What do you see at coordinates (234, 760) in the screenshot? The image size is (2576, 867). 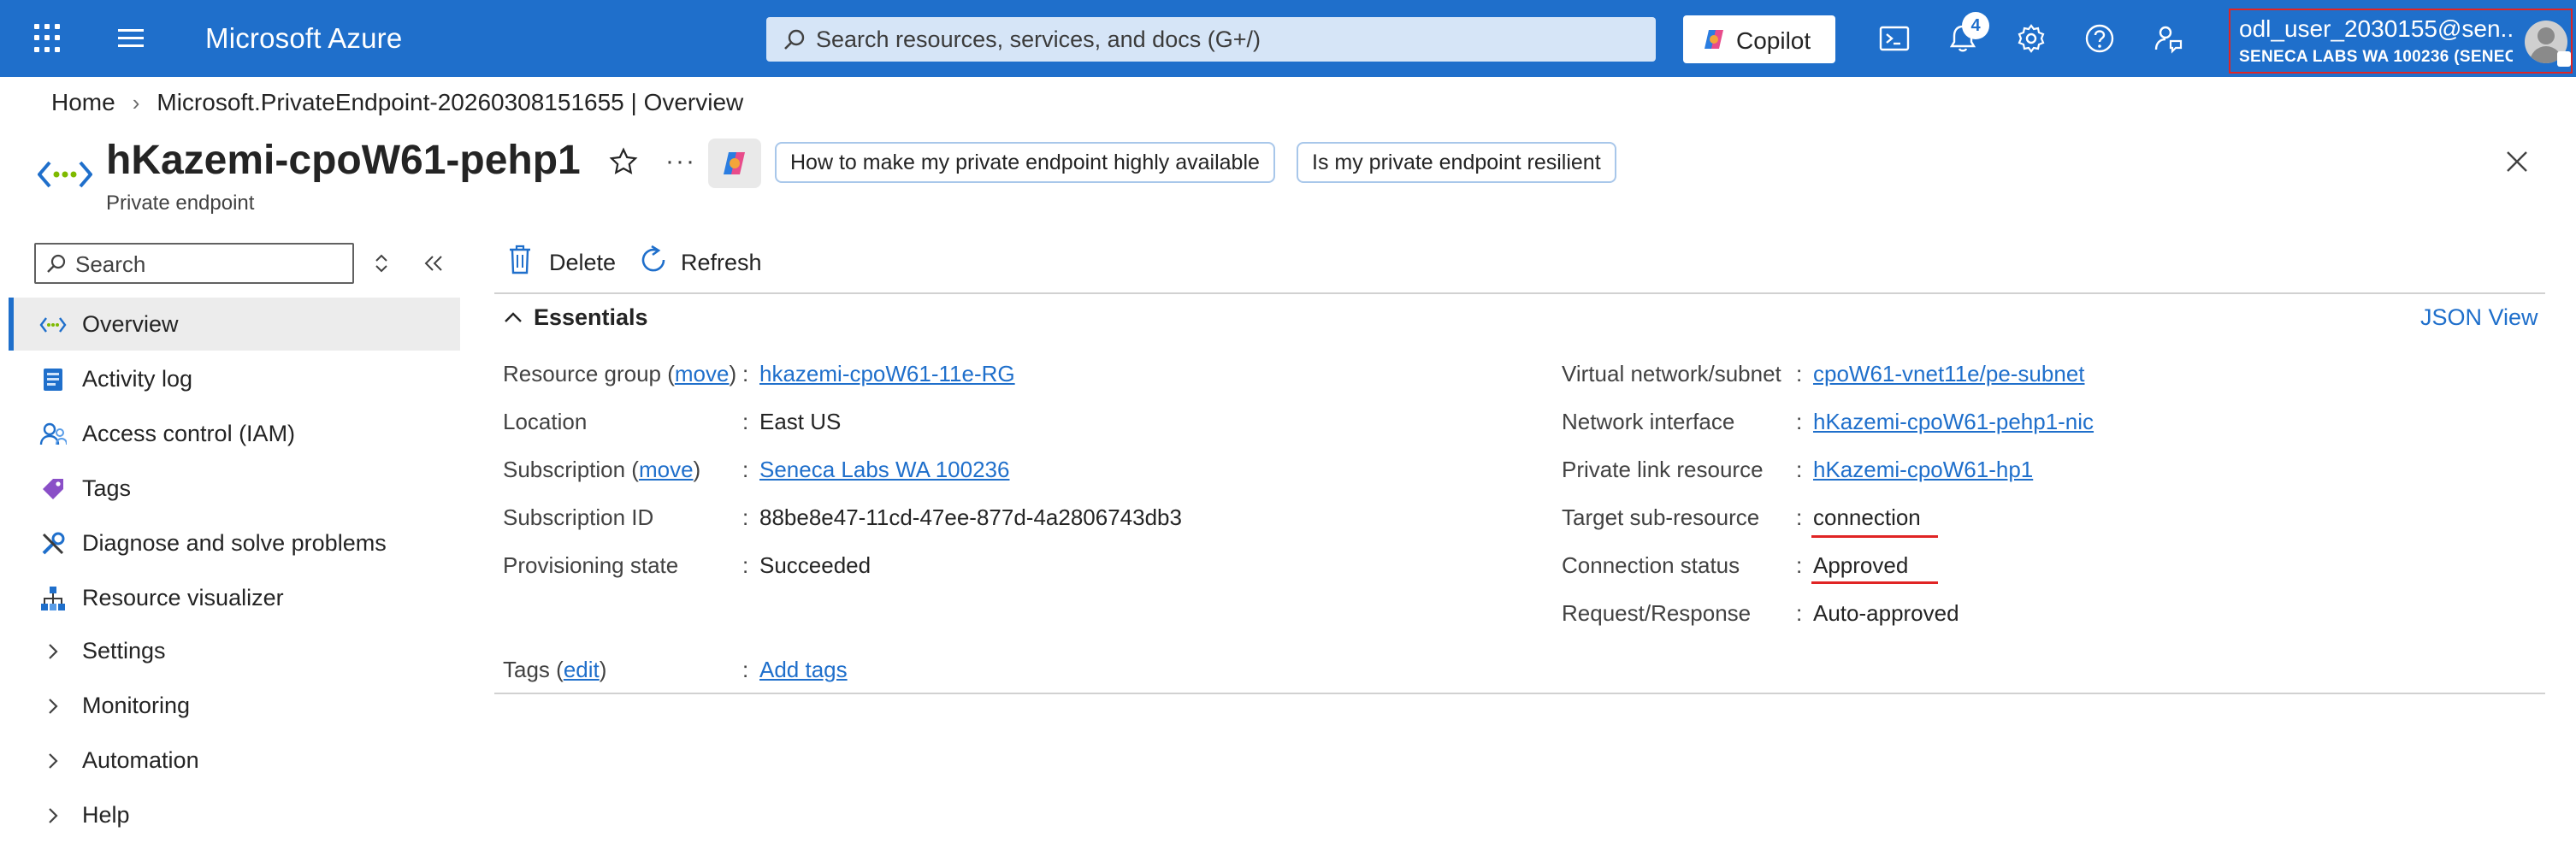 I see `nav-group-automation: Automation` at bounding box center [234, 760].